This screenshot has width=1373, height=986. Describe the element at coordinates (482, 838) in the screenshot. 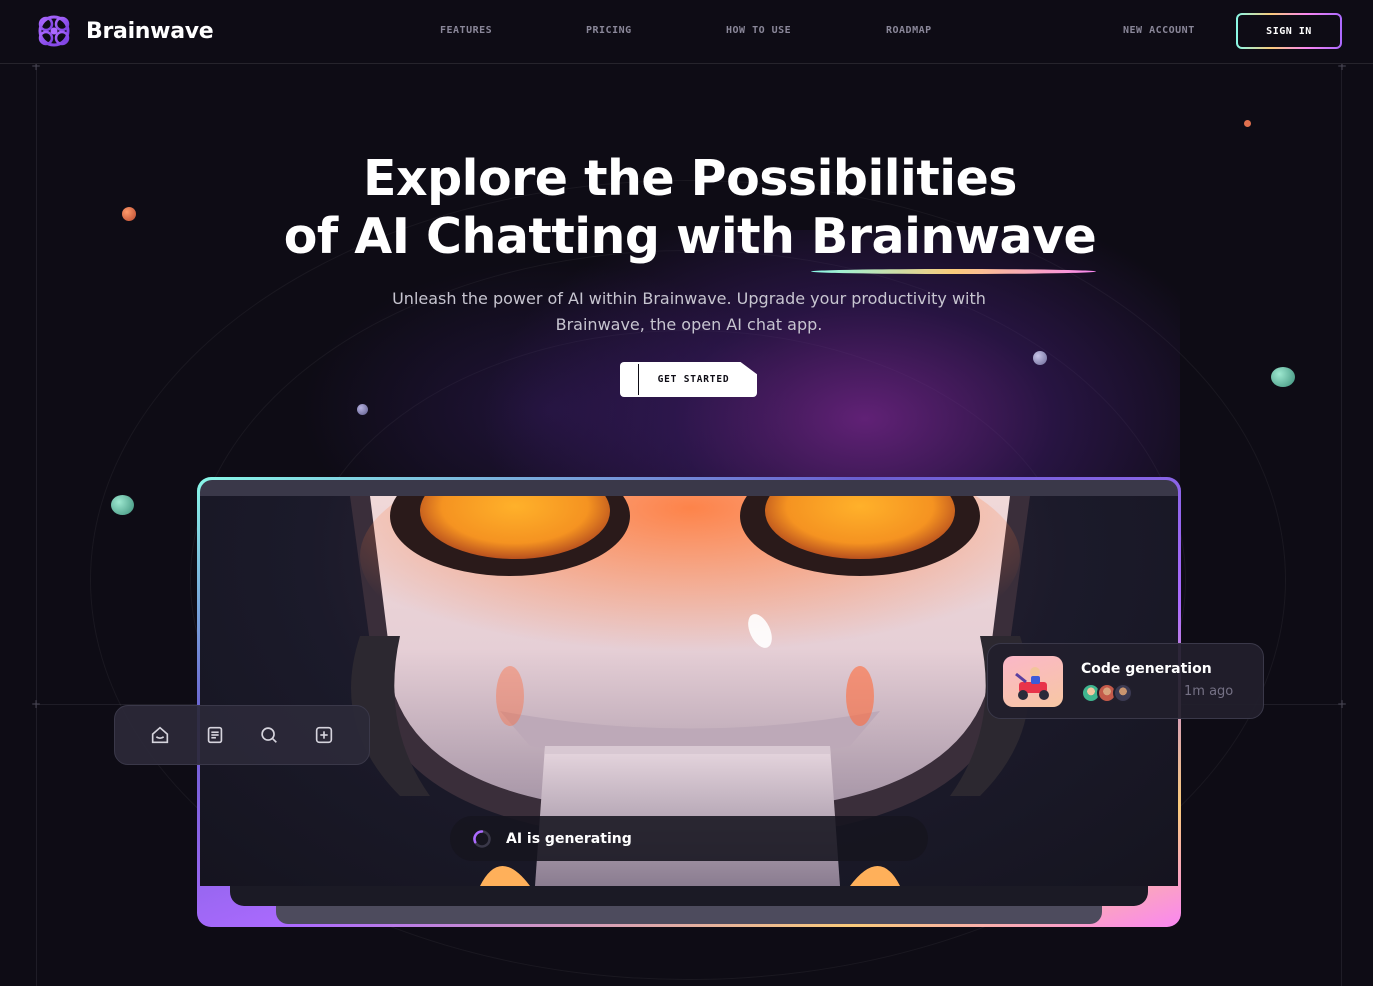

I see `loading-spinner-icon` at that location.